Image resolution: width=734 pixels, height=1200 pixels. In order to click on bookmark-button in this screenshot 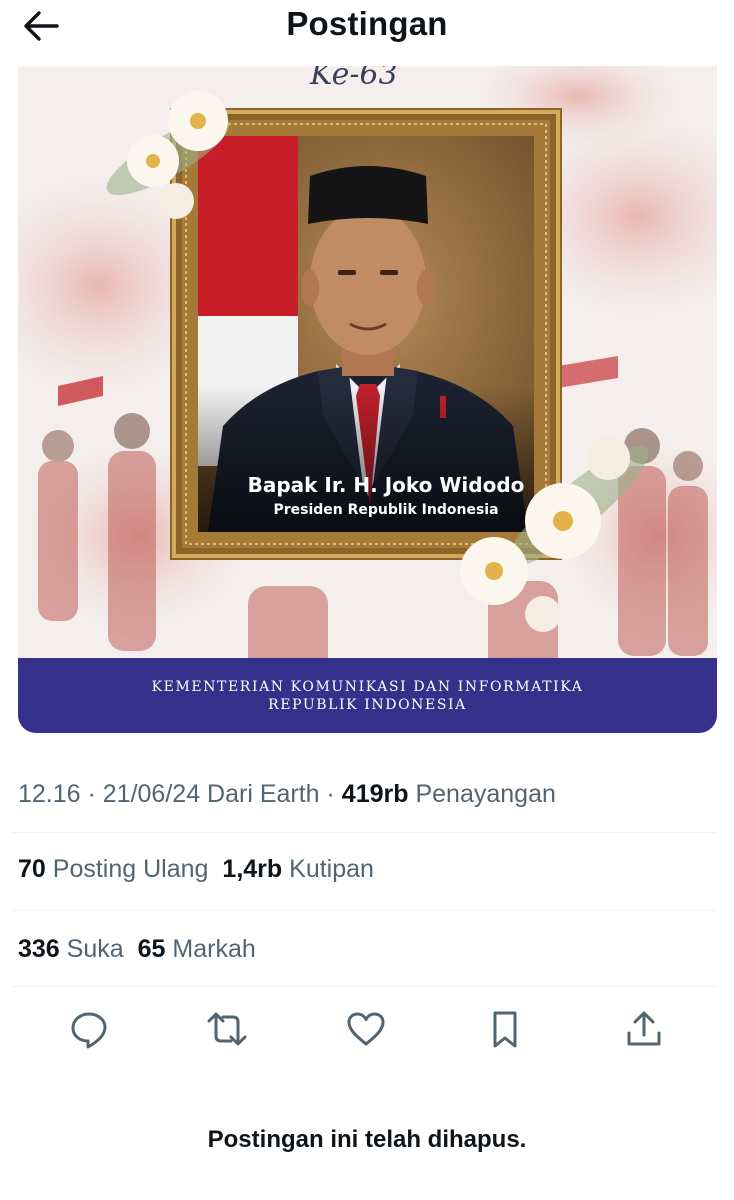, I will do `click(505, 1029)`.